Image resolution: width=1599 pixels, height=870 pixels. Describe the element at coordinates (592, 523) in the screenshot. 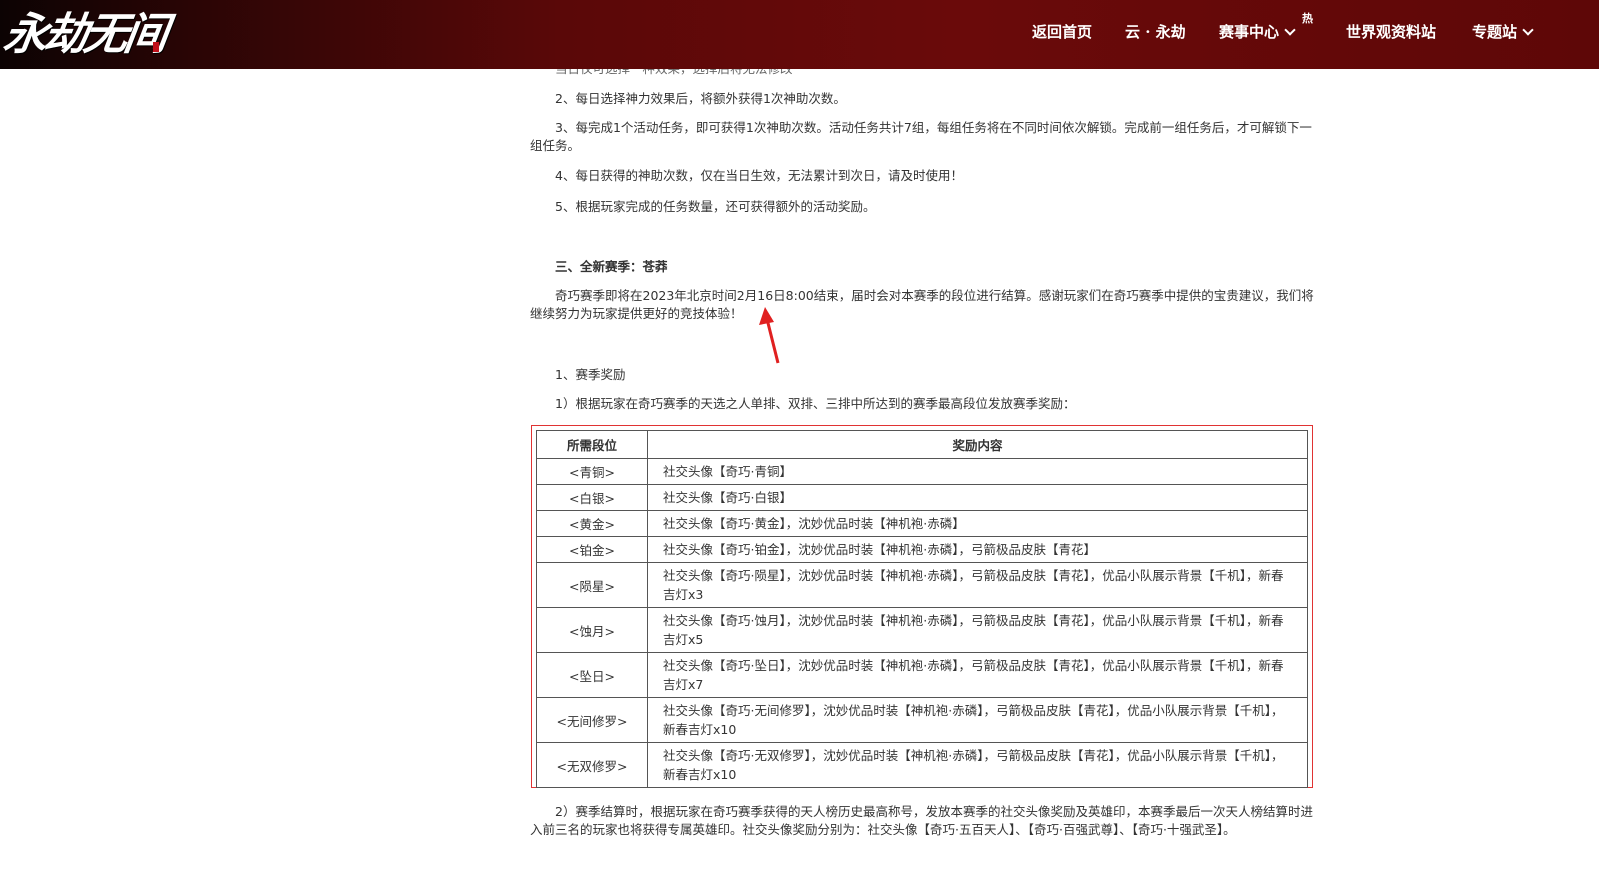

I see `tier-cell: <黄金>` at that location.